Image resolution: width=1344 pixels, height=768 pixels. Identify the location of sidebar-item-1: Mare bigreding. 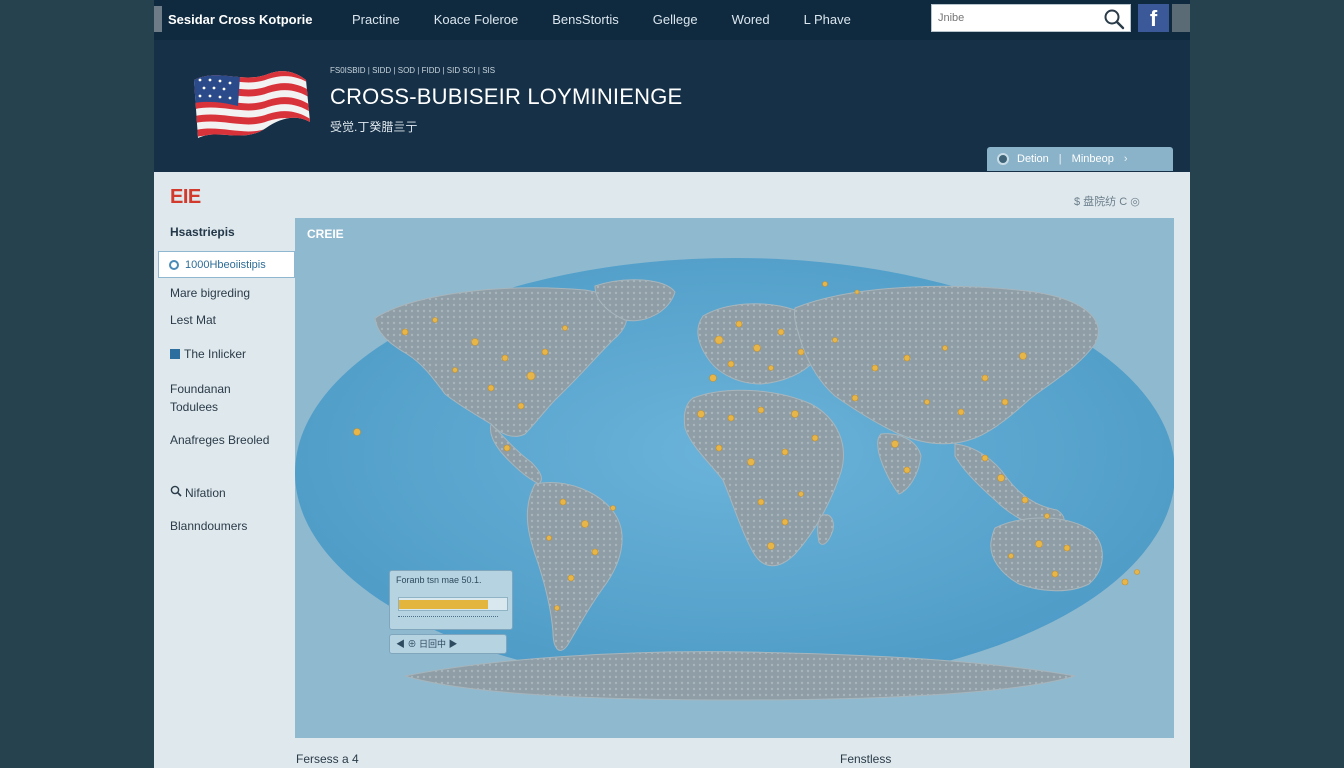
(210, 293).